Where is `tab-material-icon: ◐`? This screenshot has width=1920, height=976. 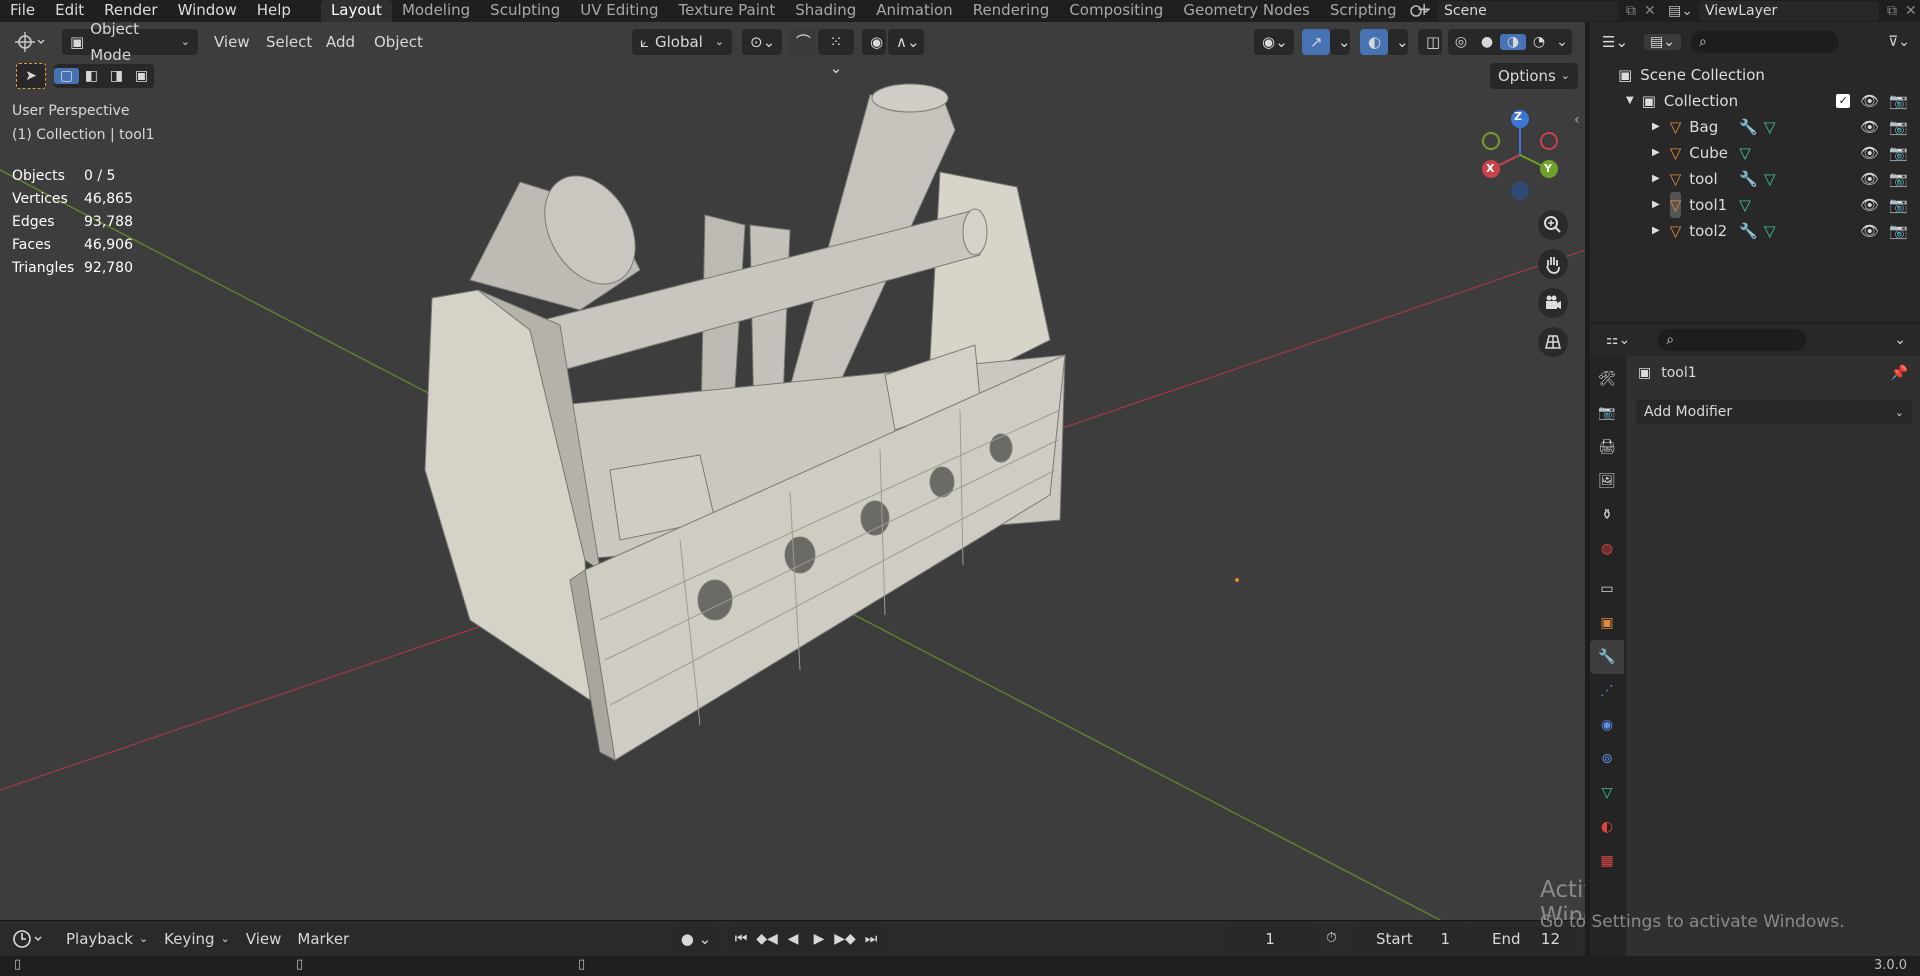
tab-material-icon: ◐ is located at coordinates (1607, 827).